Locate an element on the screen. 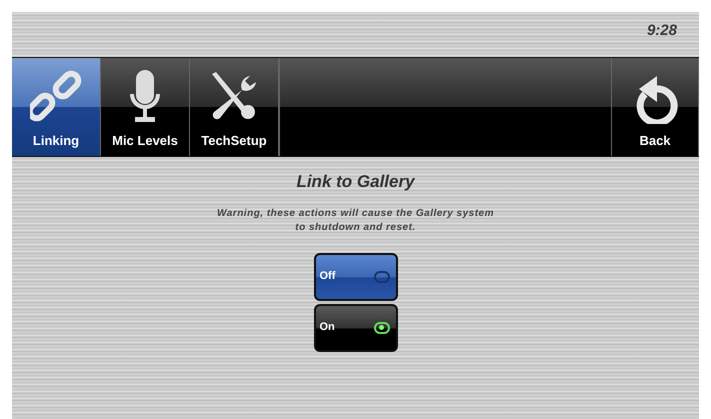  clock: 9:28 is located at coordinates (661, 31).